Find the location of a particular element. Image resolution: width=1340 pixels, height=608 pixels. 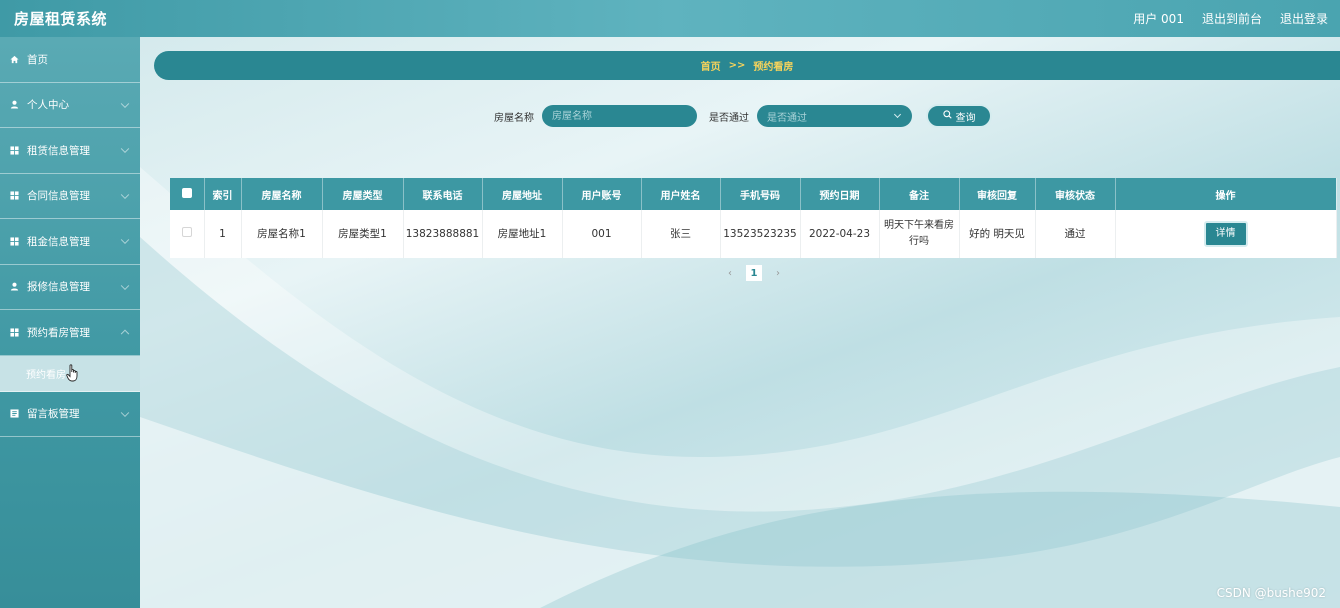

sidebar-item-rental-info: 租赁信息管理 is located at coordinates (70, 151).